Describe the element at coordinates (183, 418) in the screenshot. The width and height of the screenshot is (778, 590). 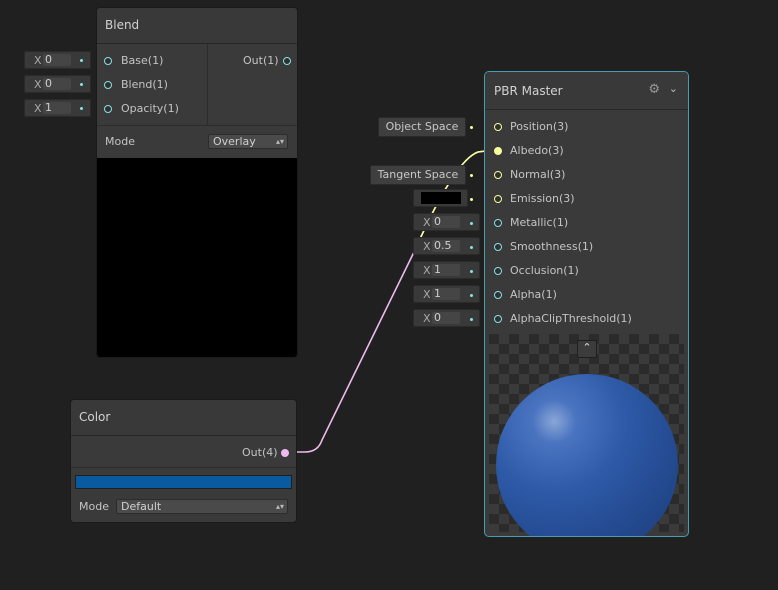
I see `color-node-title: Color` at that location.